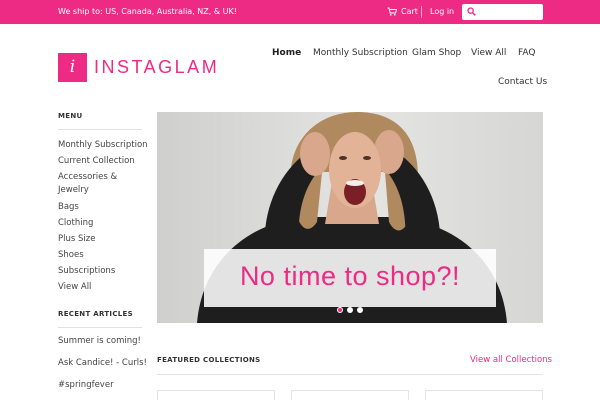 The image size is (600, 400). Describe the element at coordinates (511, 360) in the screenshot. I see `view-all-collections-link: View all Collections` at that location.